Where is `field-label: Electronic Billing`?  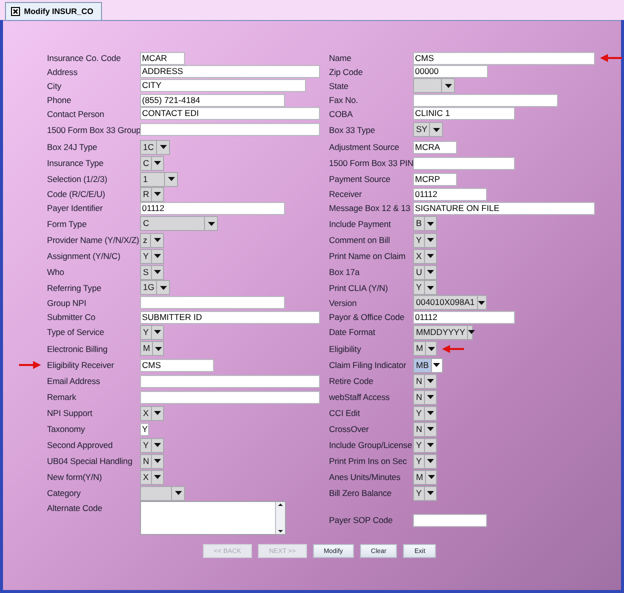 field-label: Electronic Billing is located at coordinates (77, 349).